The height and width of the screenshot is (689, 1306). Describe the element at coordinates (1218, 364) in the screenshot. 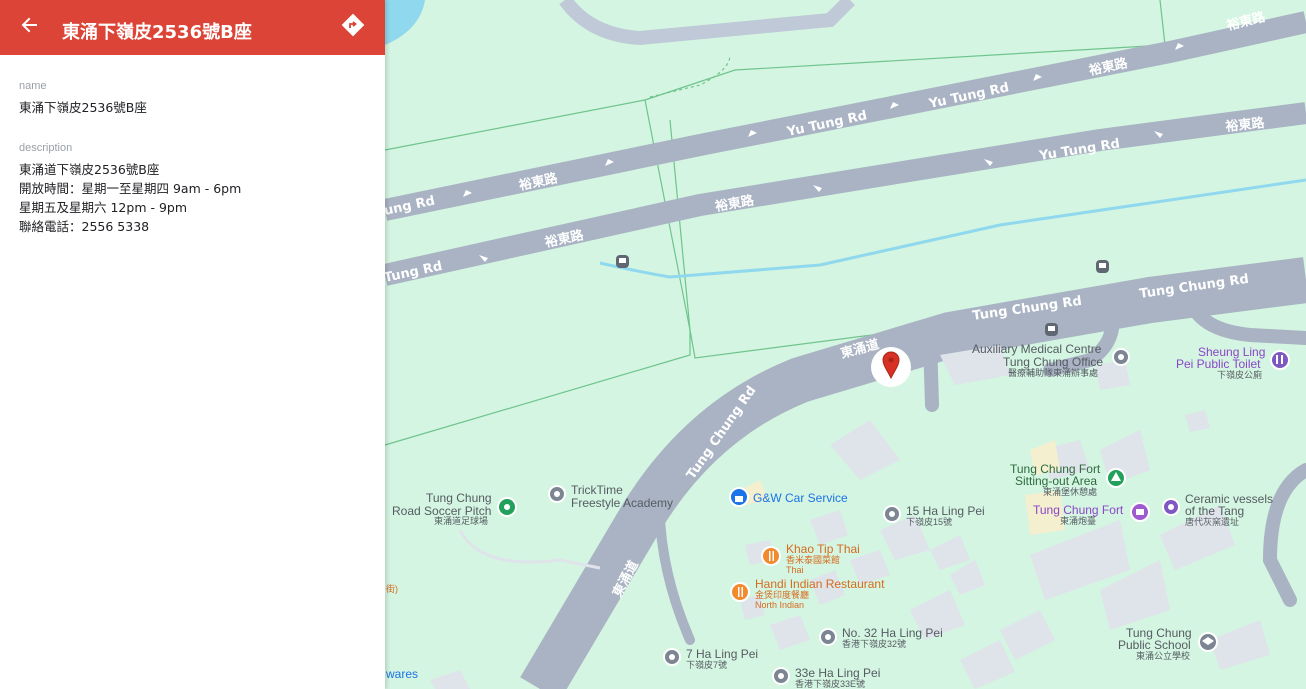

I see `svg-text: Pei Public Toilet` at that location.